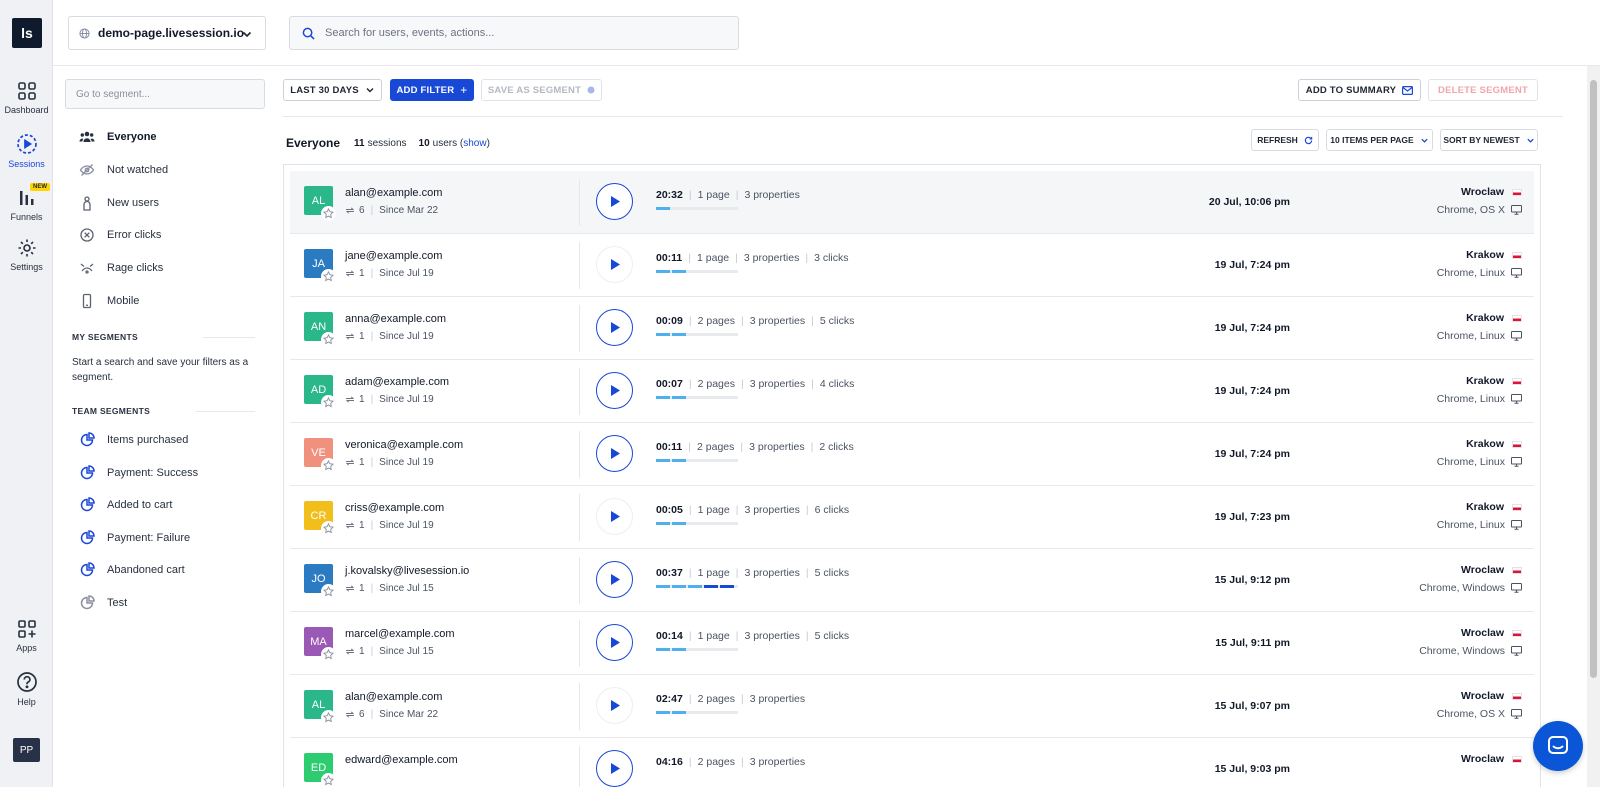 The width and height of the screenshot is (1600, 787). Describe the element at coordinates (26, 202) in the screenshot. I see `rail-item-funnels: NEW Funnels` at that location.